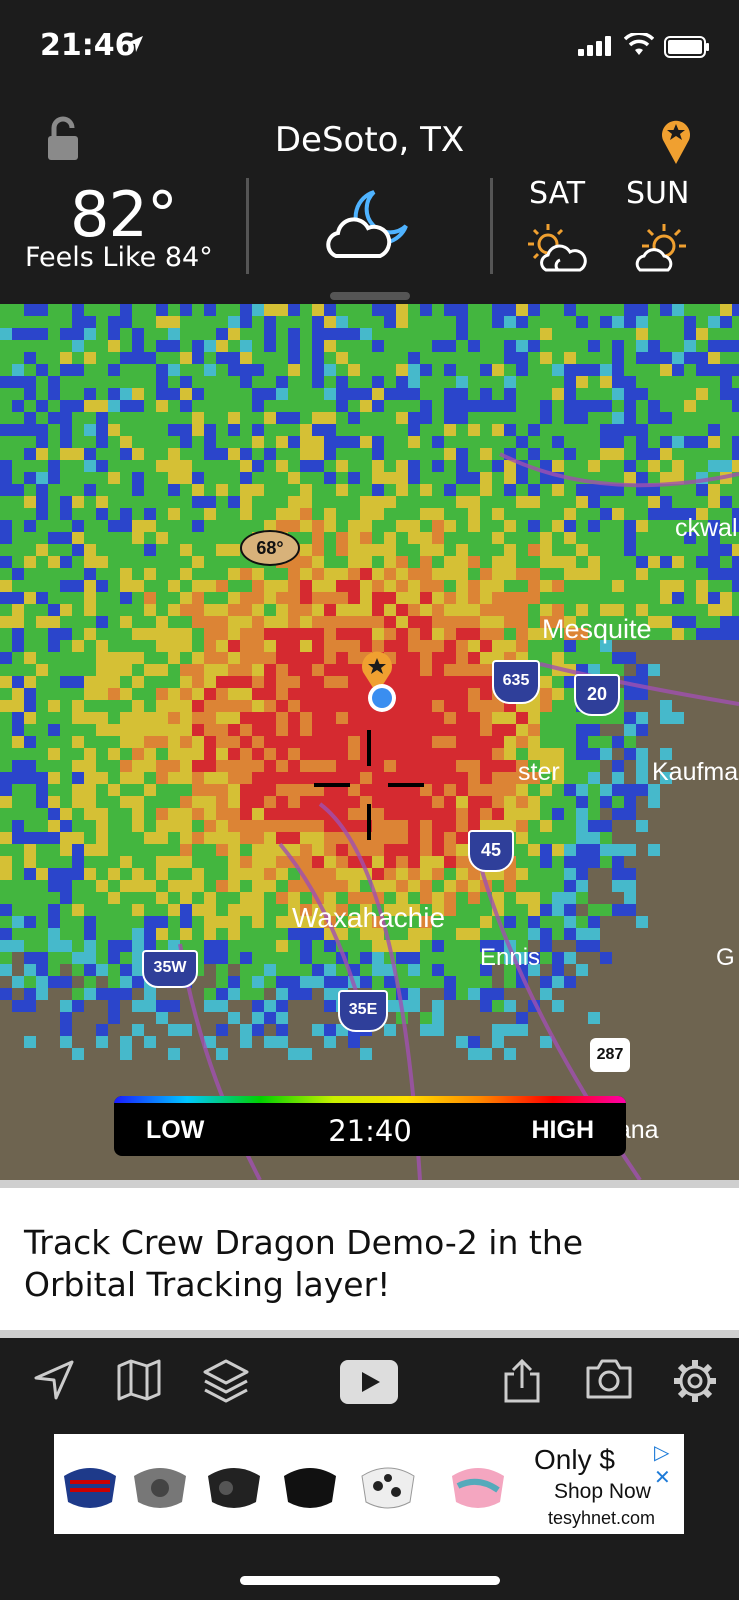  Describe the element at coordinates (602, 1518) in the screenshot. I see `ad-domain: tesyhnet.com` at that location.